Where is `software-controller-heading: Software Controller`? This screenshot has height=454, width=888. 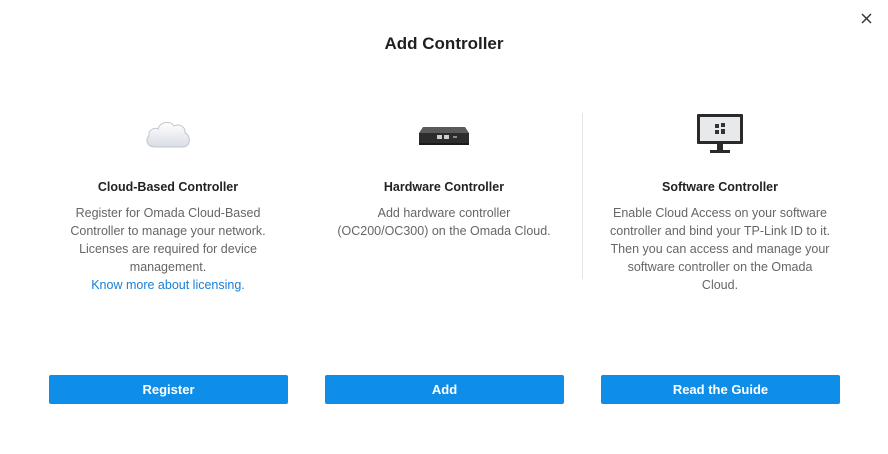
software-controller-heading: Software Controller is located at coordinates (720, 187).